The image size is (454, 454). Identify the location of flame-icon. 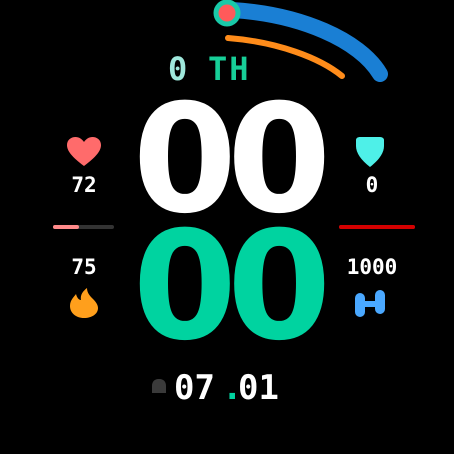
(84, 303).